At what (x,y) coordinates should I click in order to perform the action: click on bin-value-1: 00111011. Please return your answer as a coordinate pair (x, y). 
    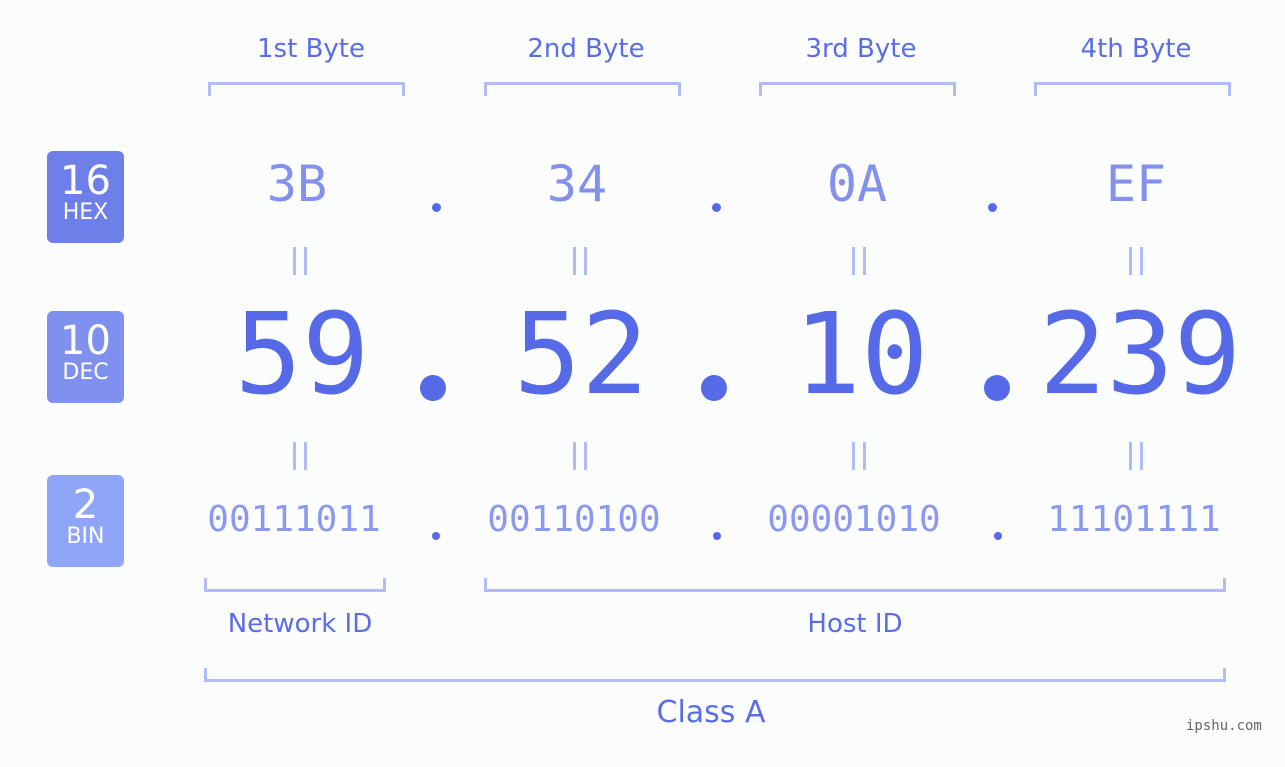
    Looking at the image, I should click on (294, 519).